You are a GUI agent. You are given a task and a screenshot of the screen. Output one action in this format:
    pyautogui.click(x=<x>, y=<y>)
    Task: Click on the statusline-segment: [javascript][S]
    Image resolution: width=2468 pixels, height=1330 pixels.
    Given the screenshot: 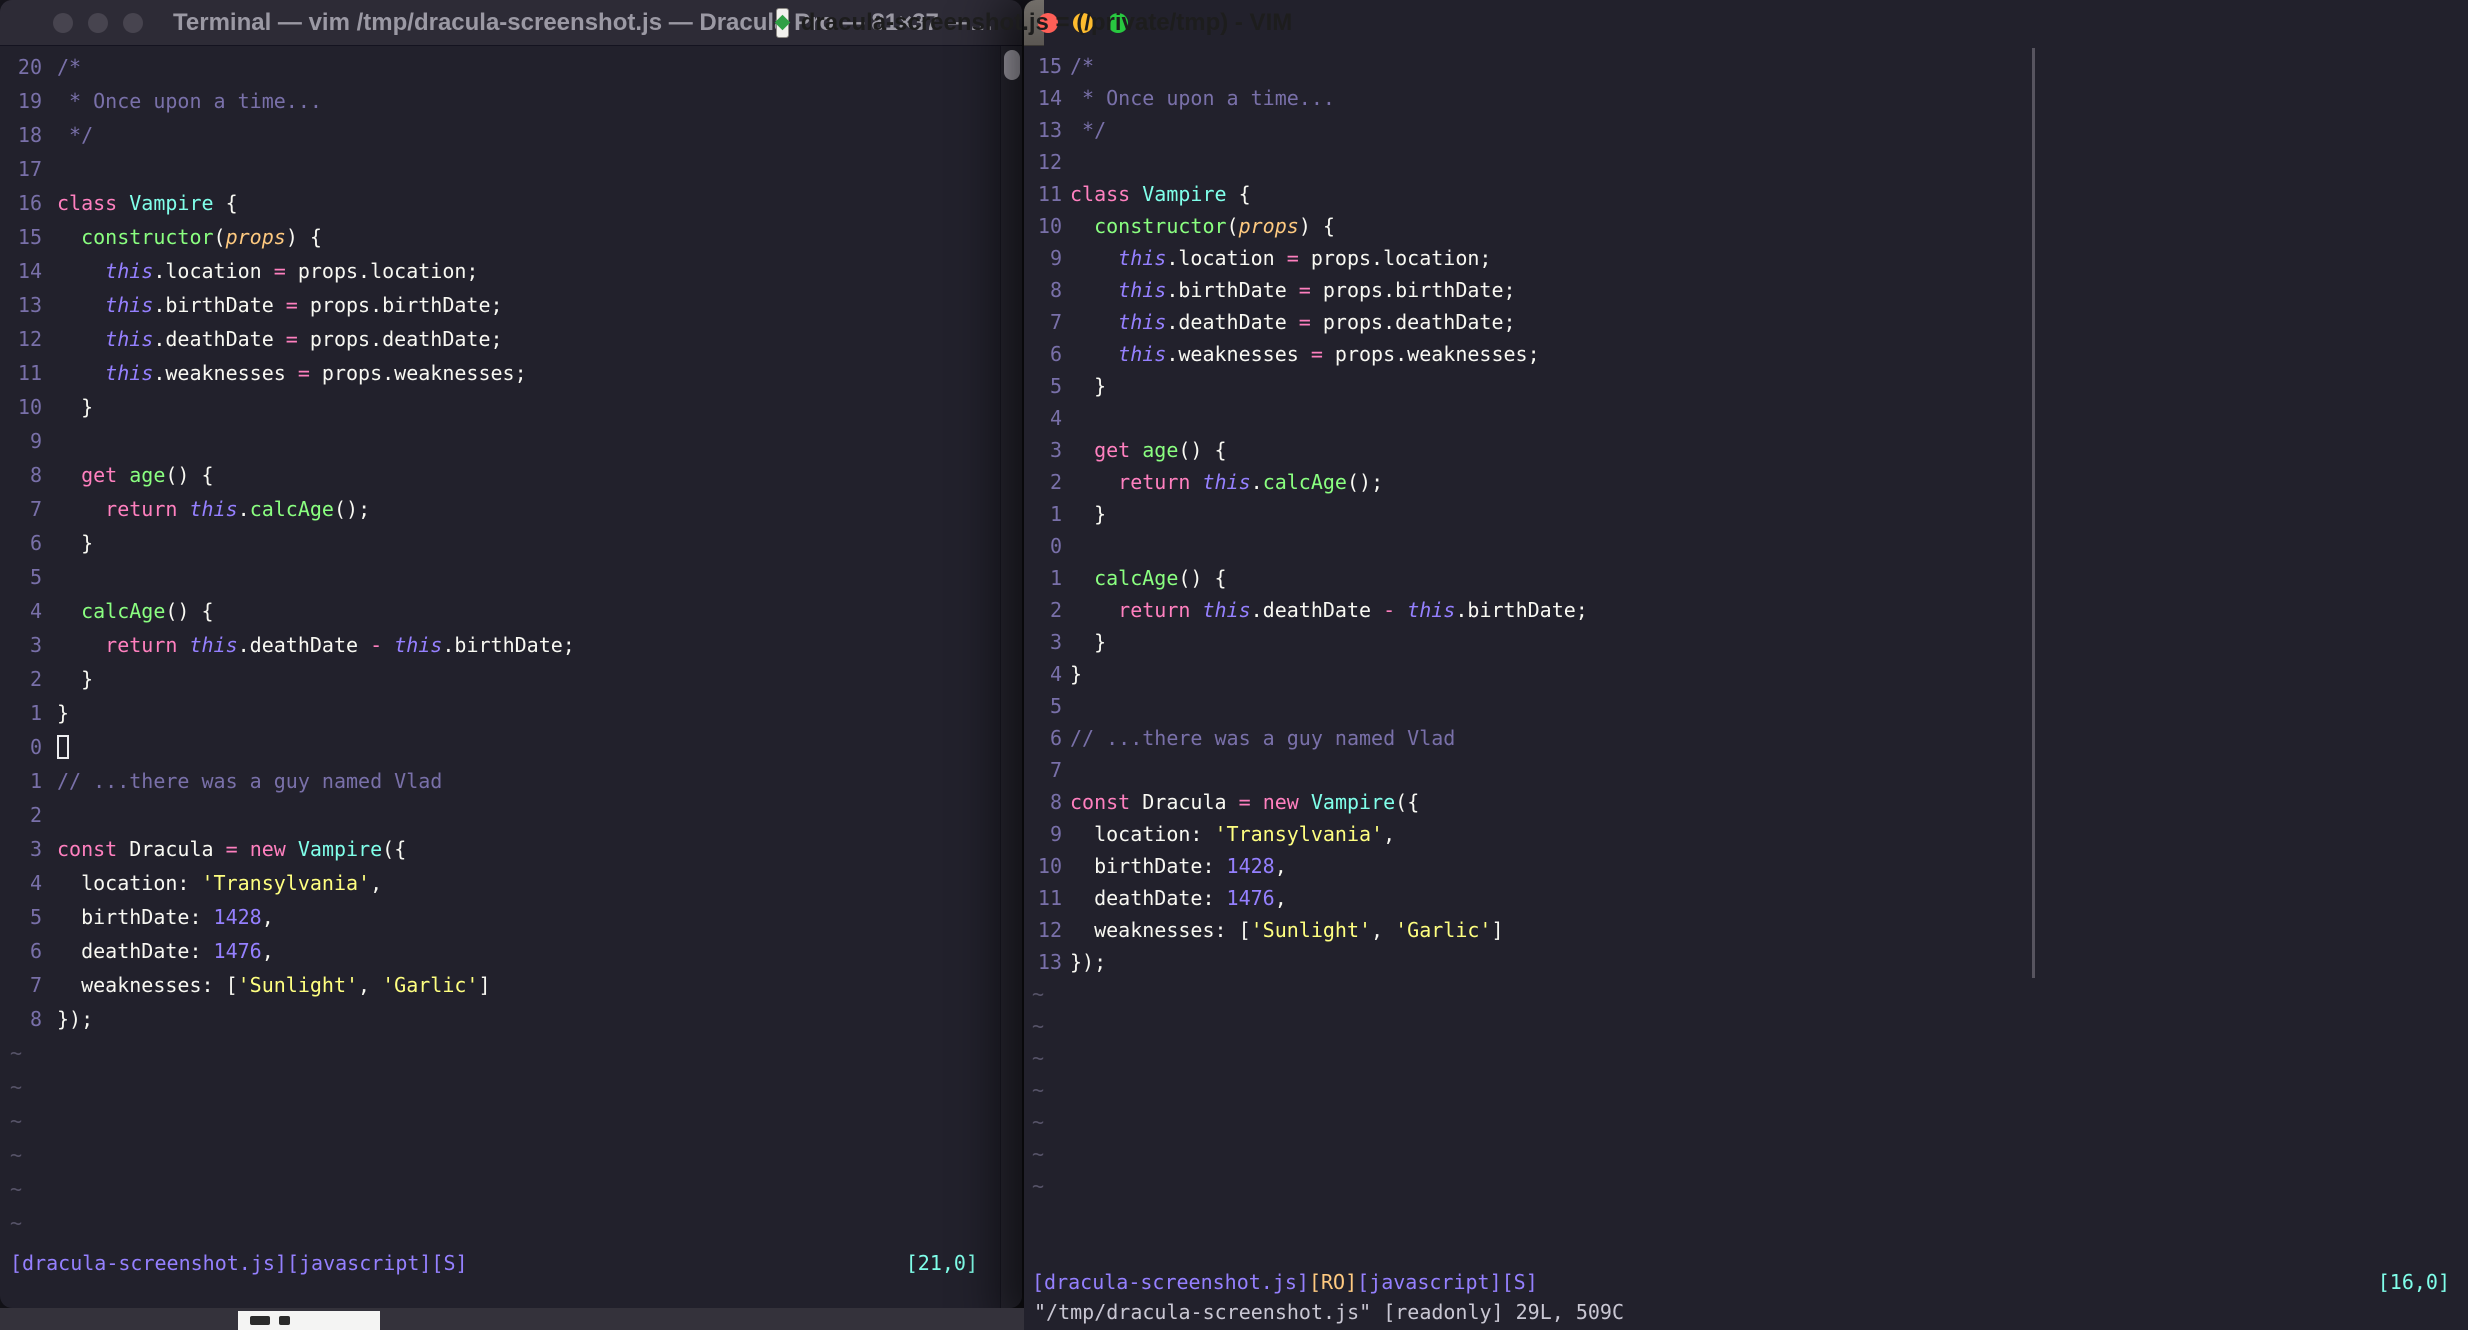 What is the action you would take?
    pyautogui.click(x=1447, y=1282)
    